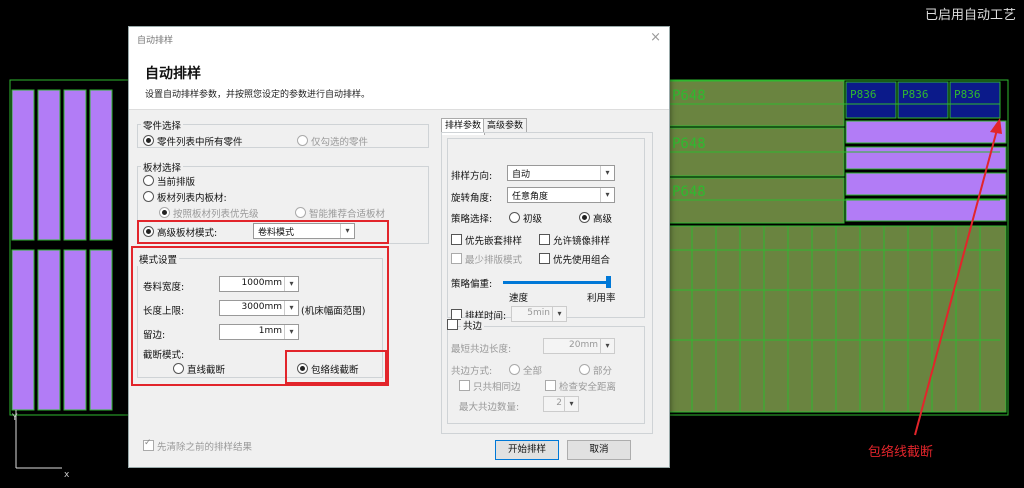 The height and width of the screenshot is (488, 1024). Describe the element at coordinates (544, 258) in the screenshot. I see `use-combo-checkbox` at that location.